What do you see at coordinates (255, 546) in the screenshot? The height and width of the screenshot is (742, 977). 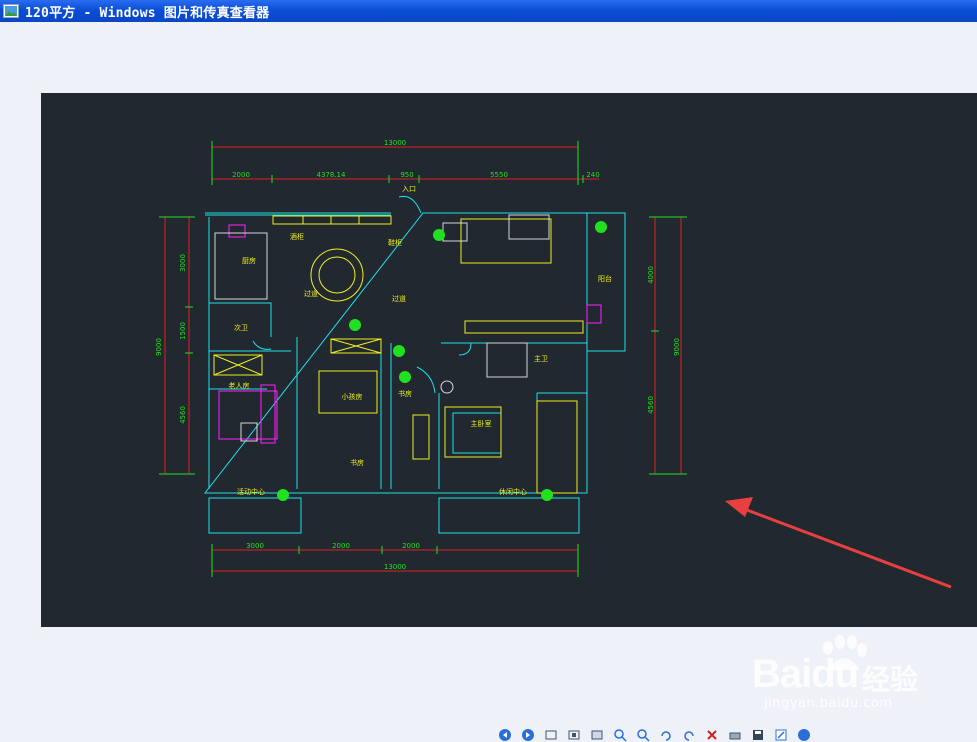 I see `dim-bottom-seg1: 3000` at bounding box center [255, 546].